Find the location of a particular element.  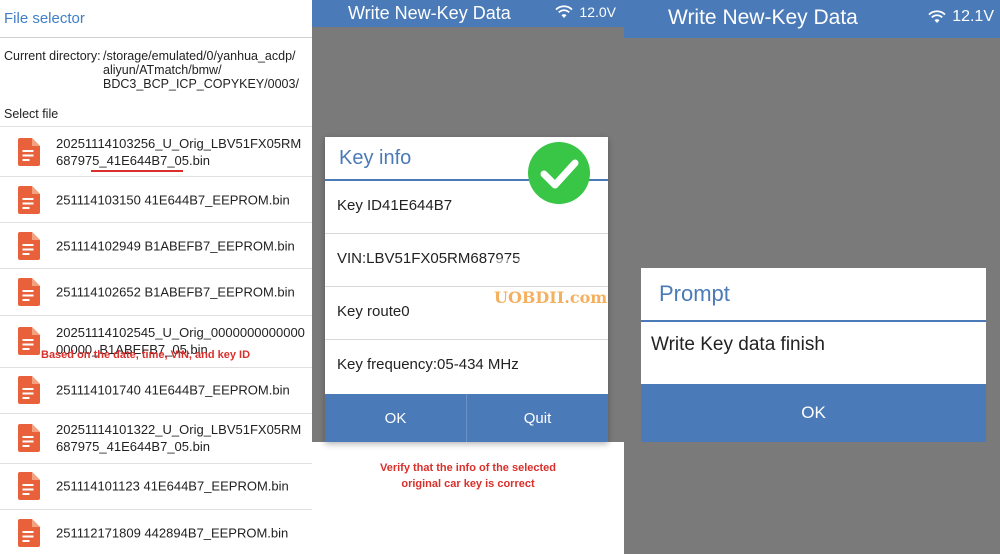

watermark-site: UOBDII.com is located at coordinates (551, 297).